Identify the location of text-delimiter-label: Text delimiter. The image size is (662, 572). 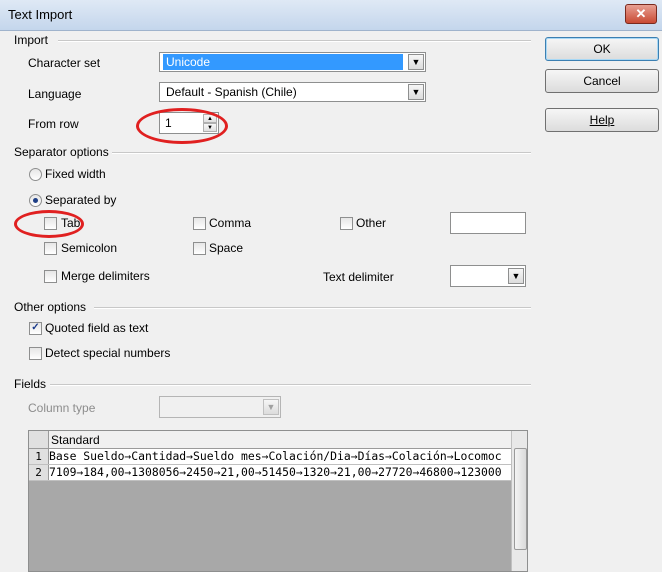
(358, 277).